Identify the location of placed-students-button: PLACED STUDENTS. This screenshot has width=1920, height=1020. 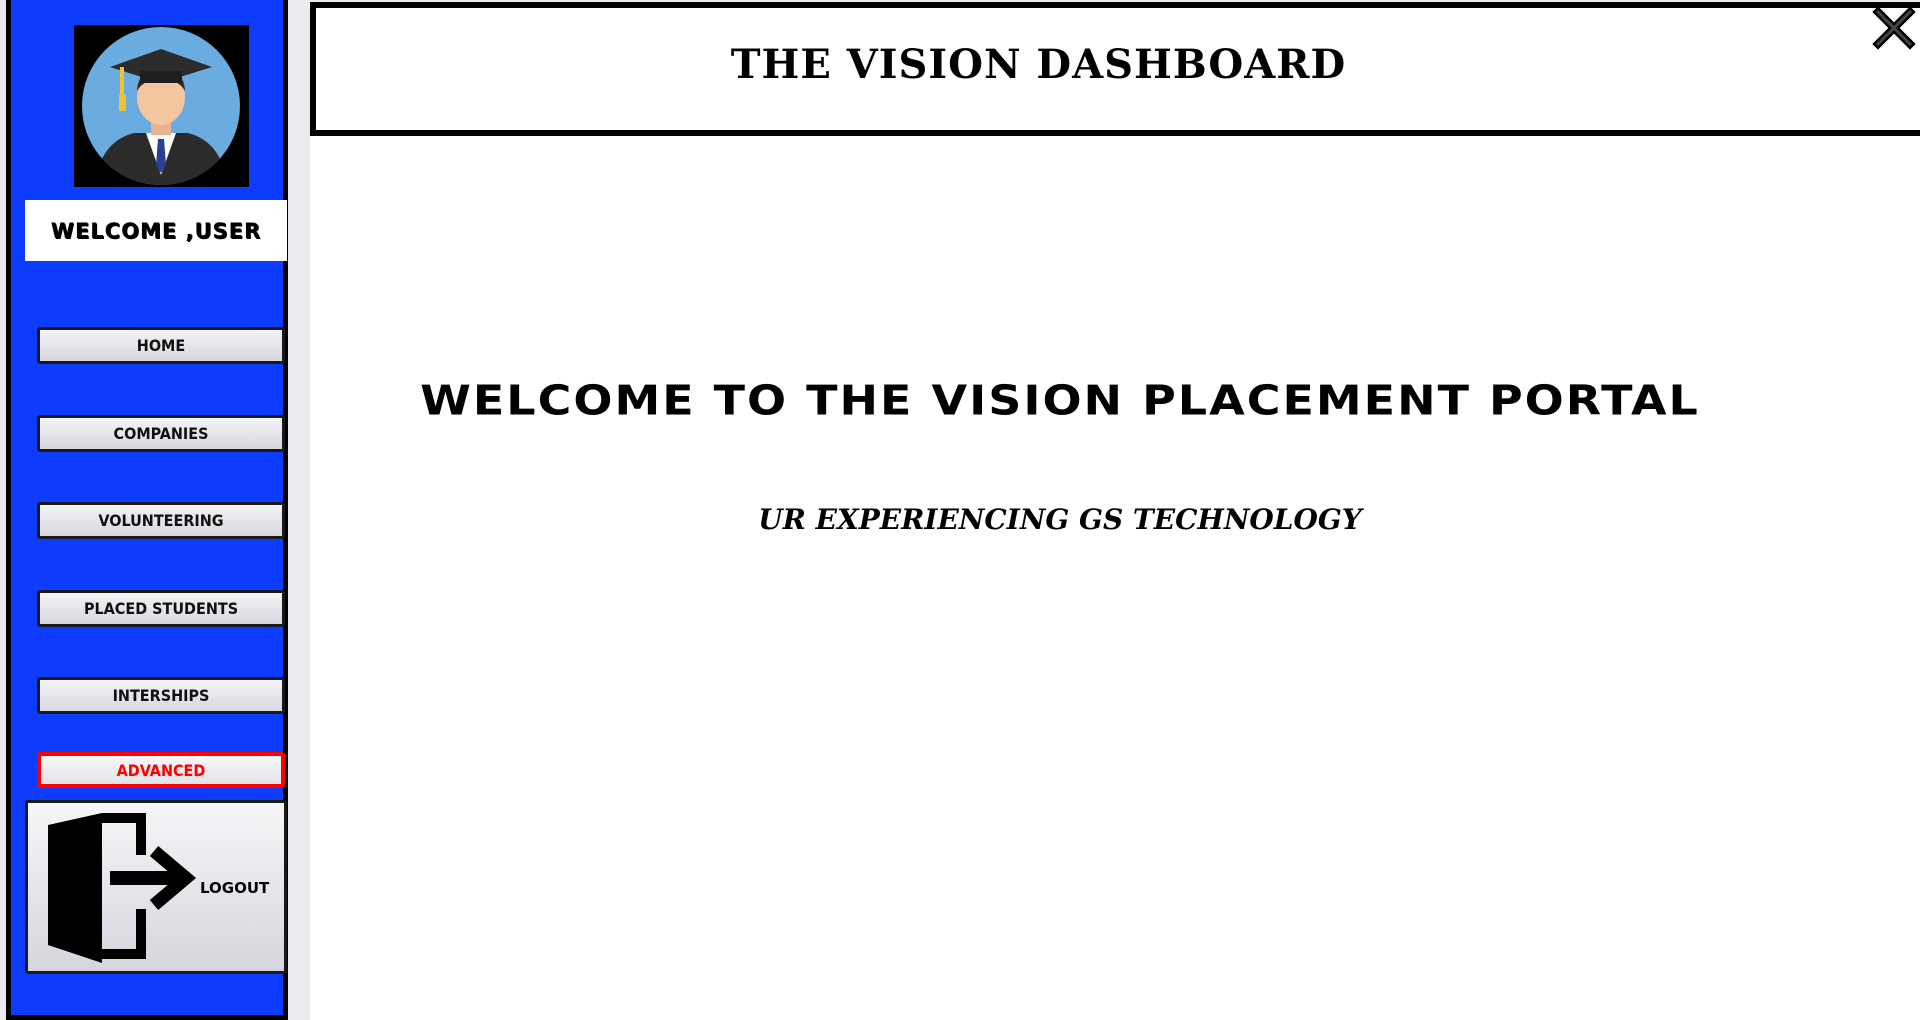
(161, 608).